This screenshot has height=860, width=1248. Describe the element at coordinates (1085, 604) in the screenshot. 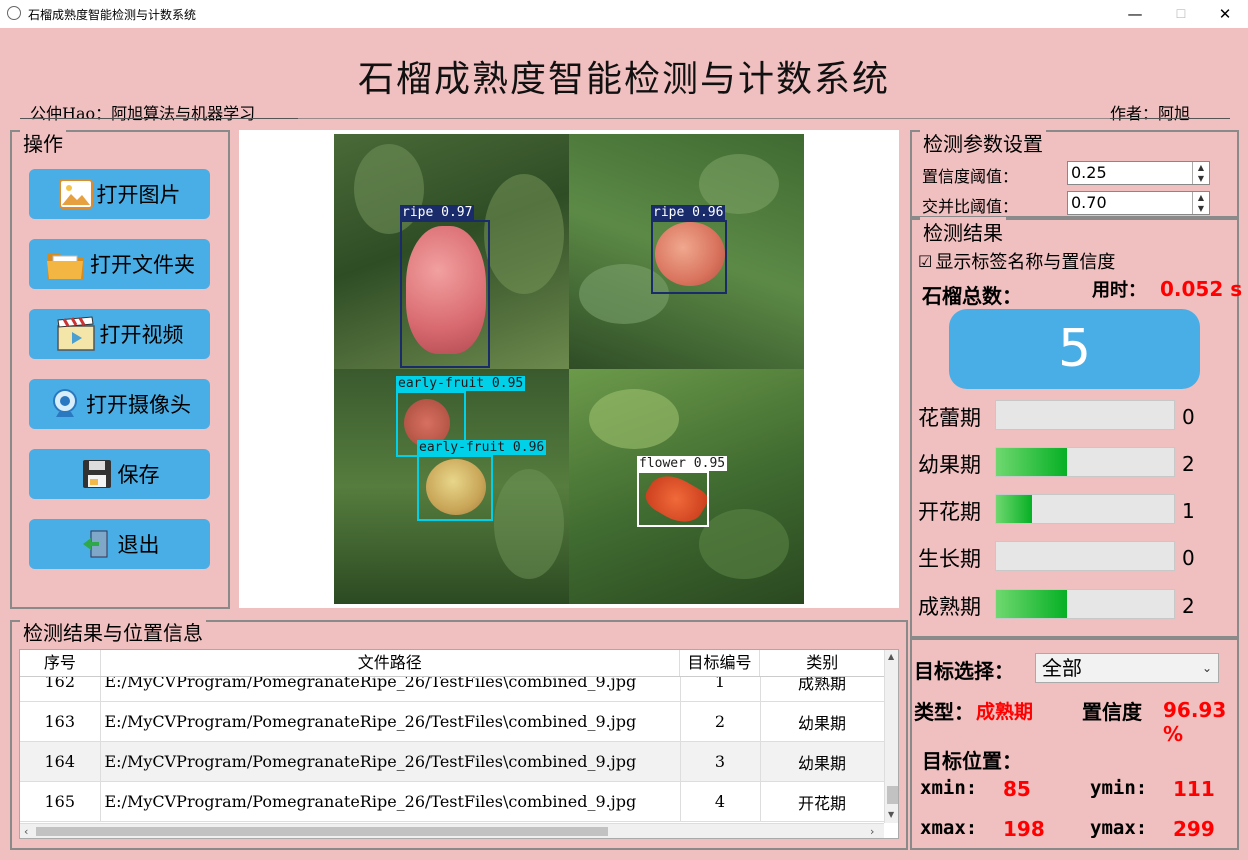

I see `stage-bar-ripe` at that location.